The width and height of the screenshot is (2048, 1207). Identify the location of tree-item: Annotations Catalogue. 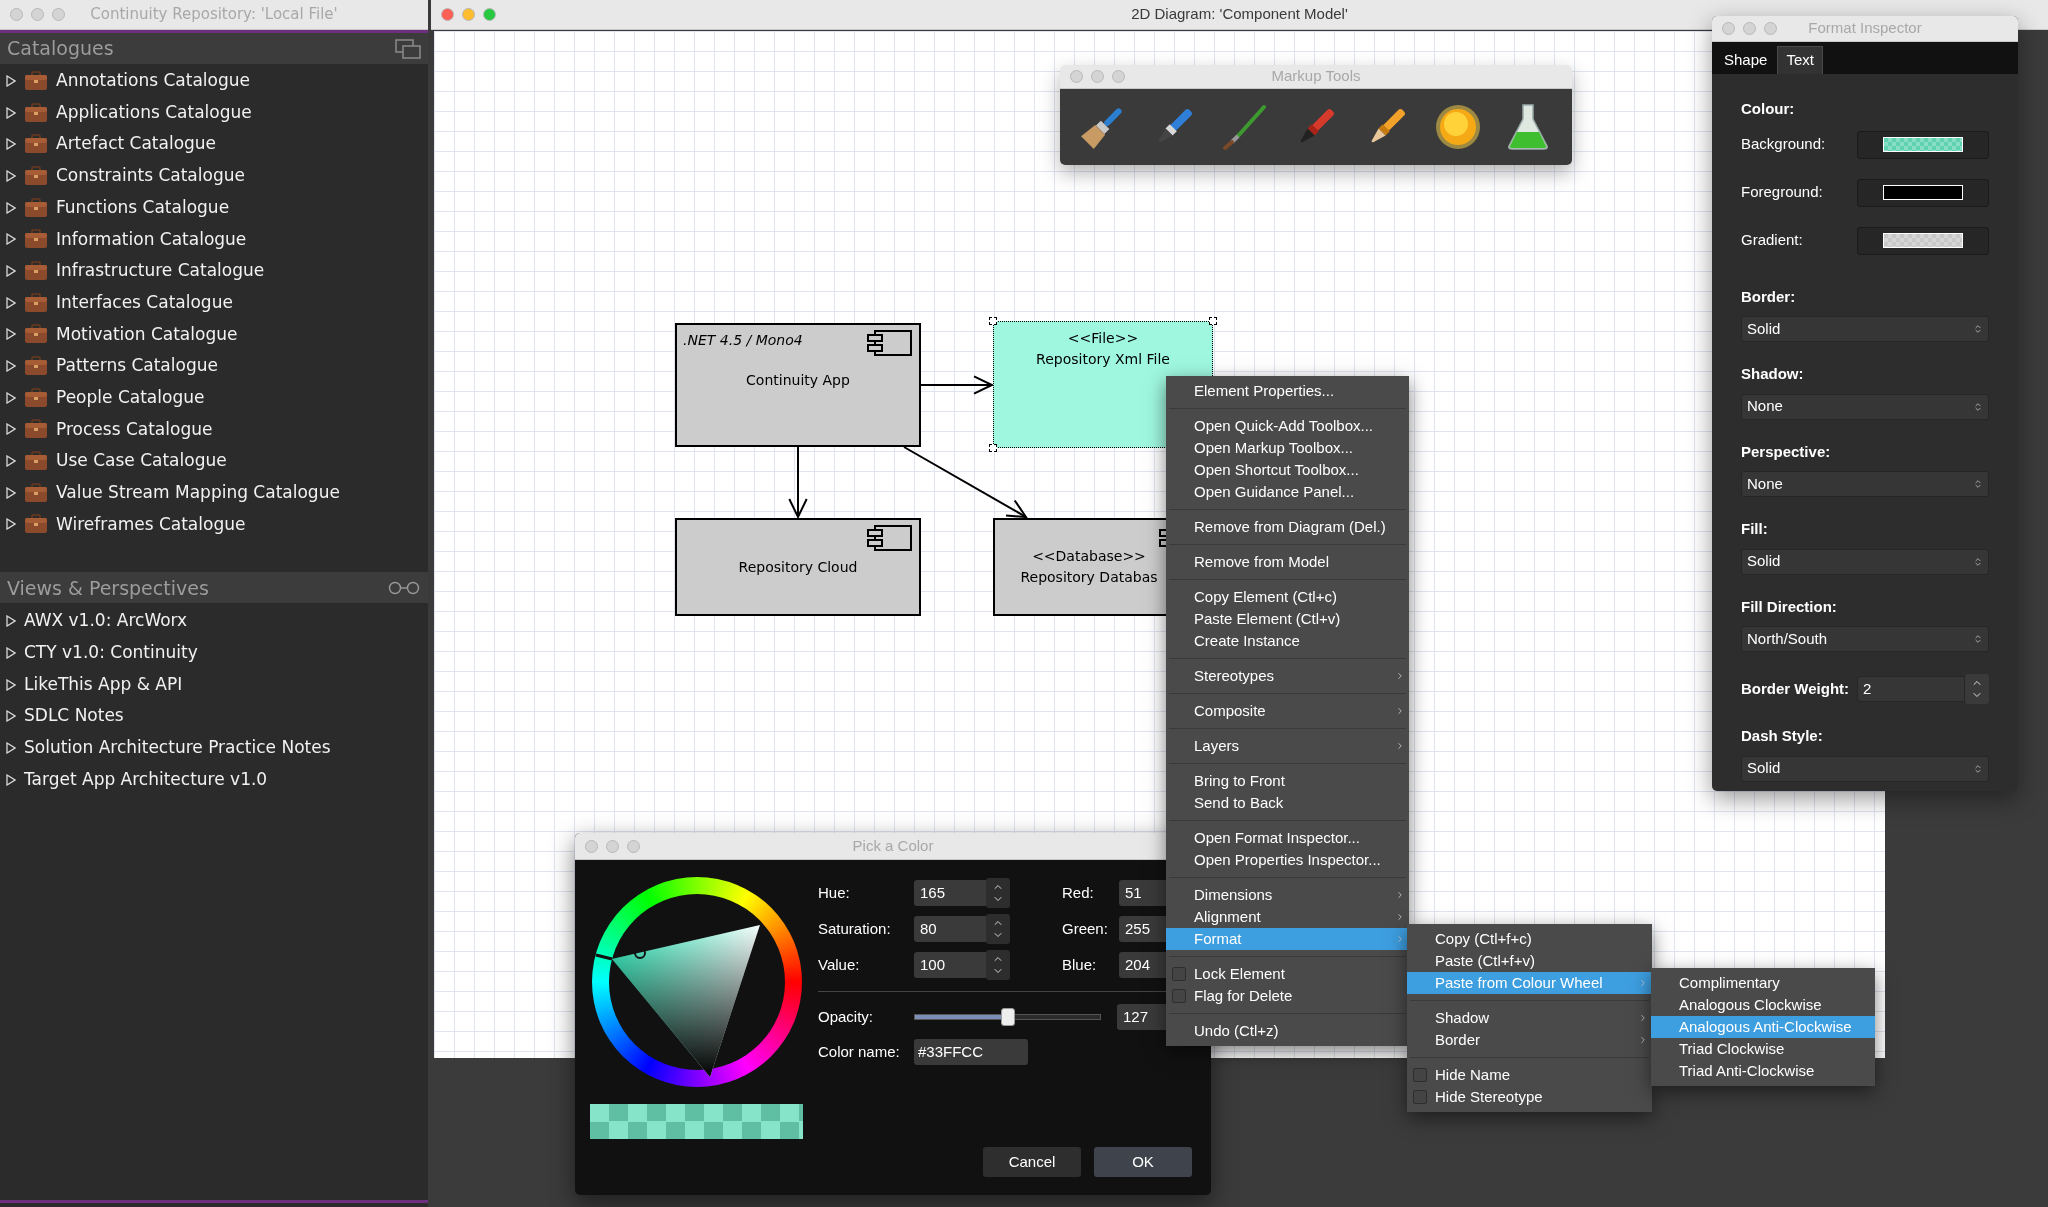
(214, 81).